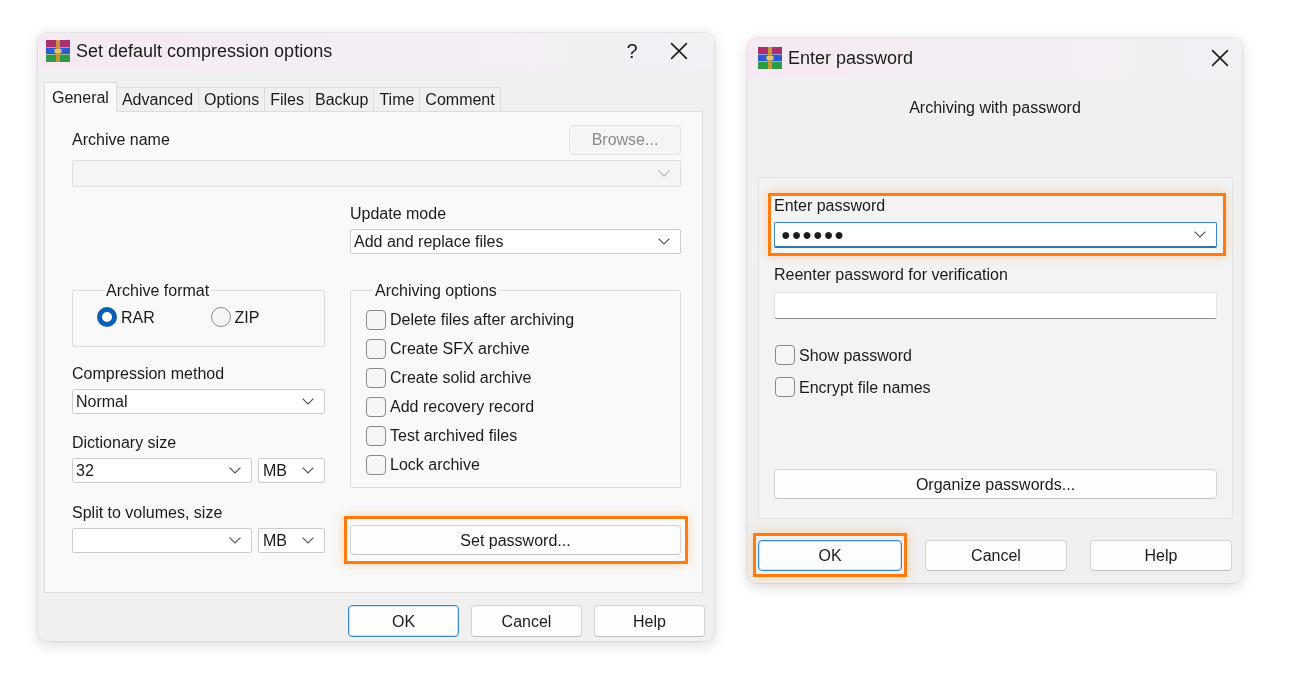 The height and width of the screenshot is (678, 1292). I want to click on field-label: Split to volumes, size, so click(148, 512).